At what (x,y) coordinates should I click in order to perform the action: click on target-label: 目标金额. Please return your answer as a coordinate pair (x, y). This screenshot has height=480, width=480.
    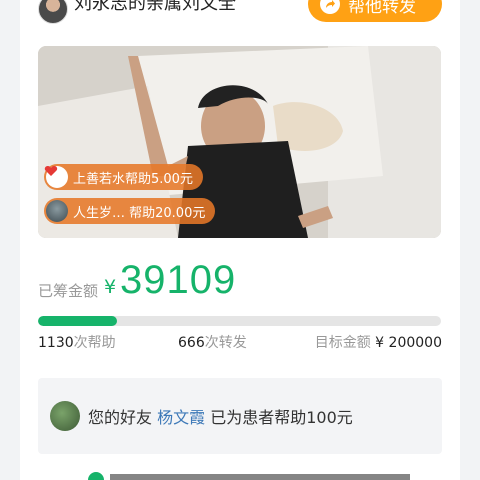
    Looking at the image, I should click on (342, 343).